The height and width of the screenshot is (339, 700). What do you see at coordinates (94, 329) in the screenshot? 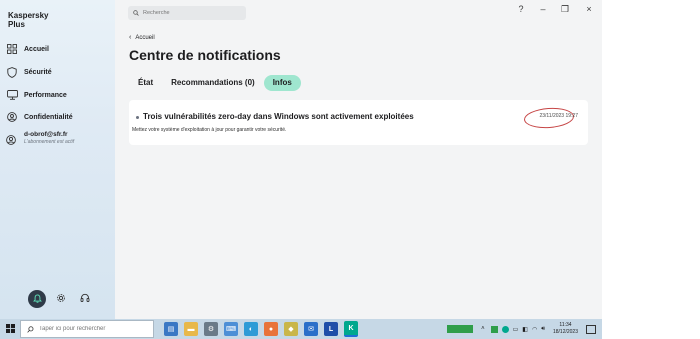
I see `taskbar-search-input` at bounding box center [94, 329].